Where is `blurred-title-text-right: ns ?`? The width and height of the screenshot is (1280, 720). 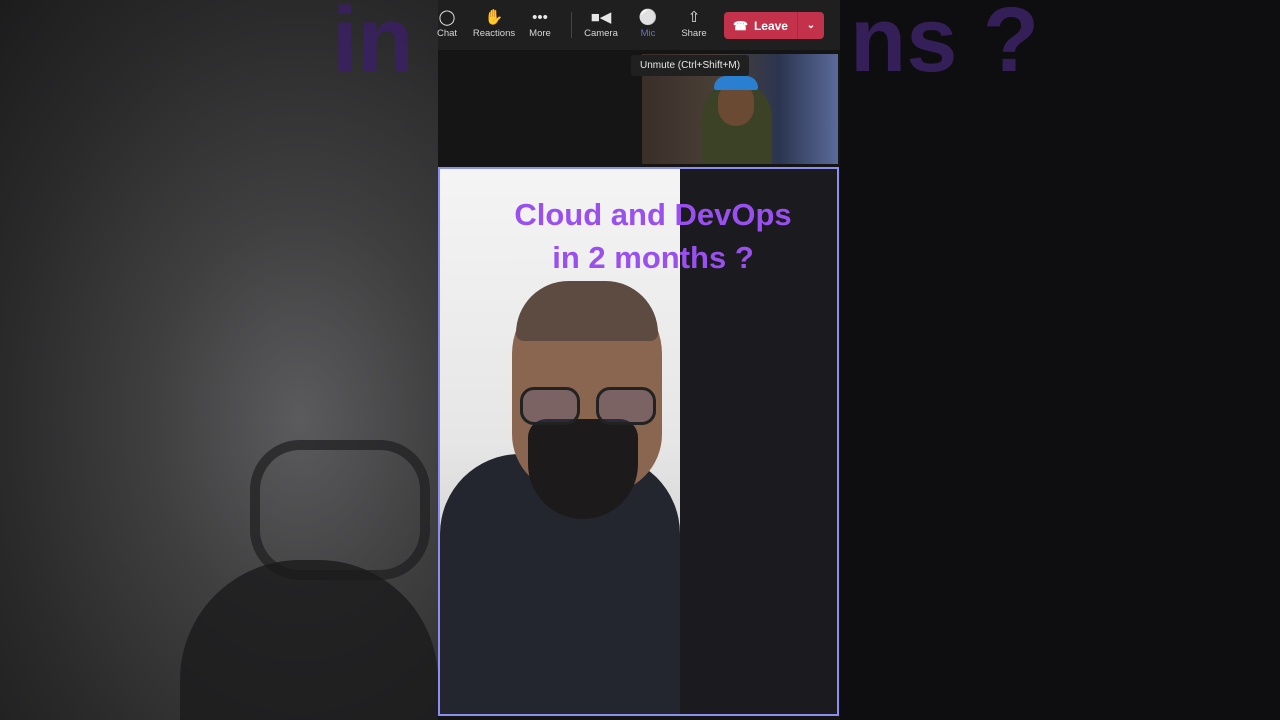
blurred-title-text-right: ns ? is located at coordinates (945, 45).